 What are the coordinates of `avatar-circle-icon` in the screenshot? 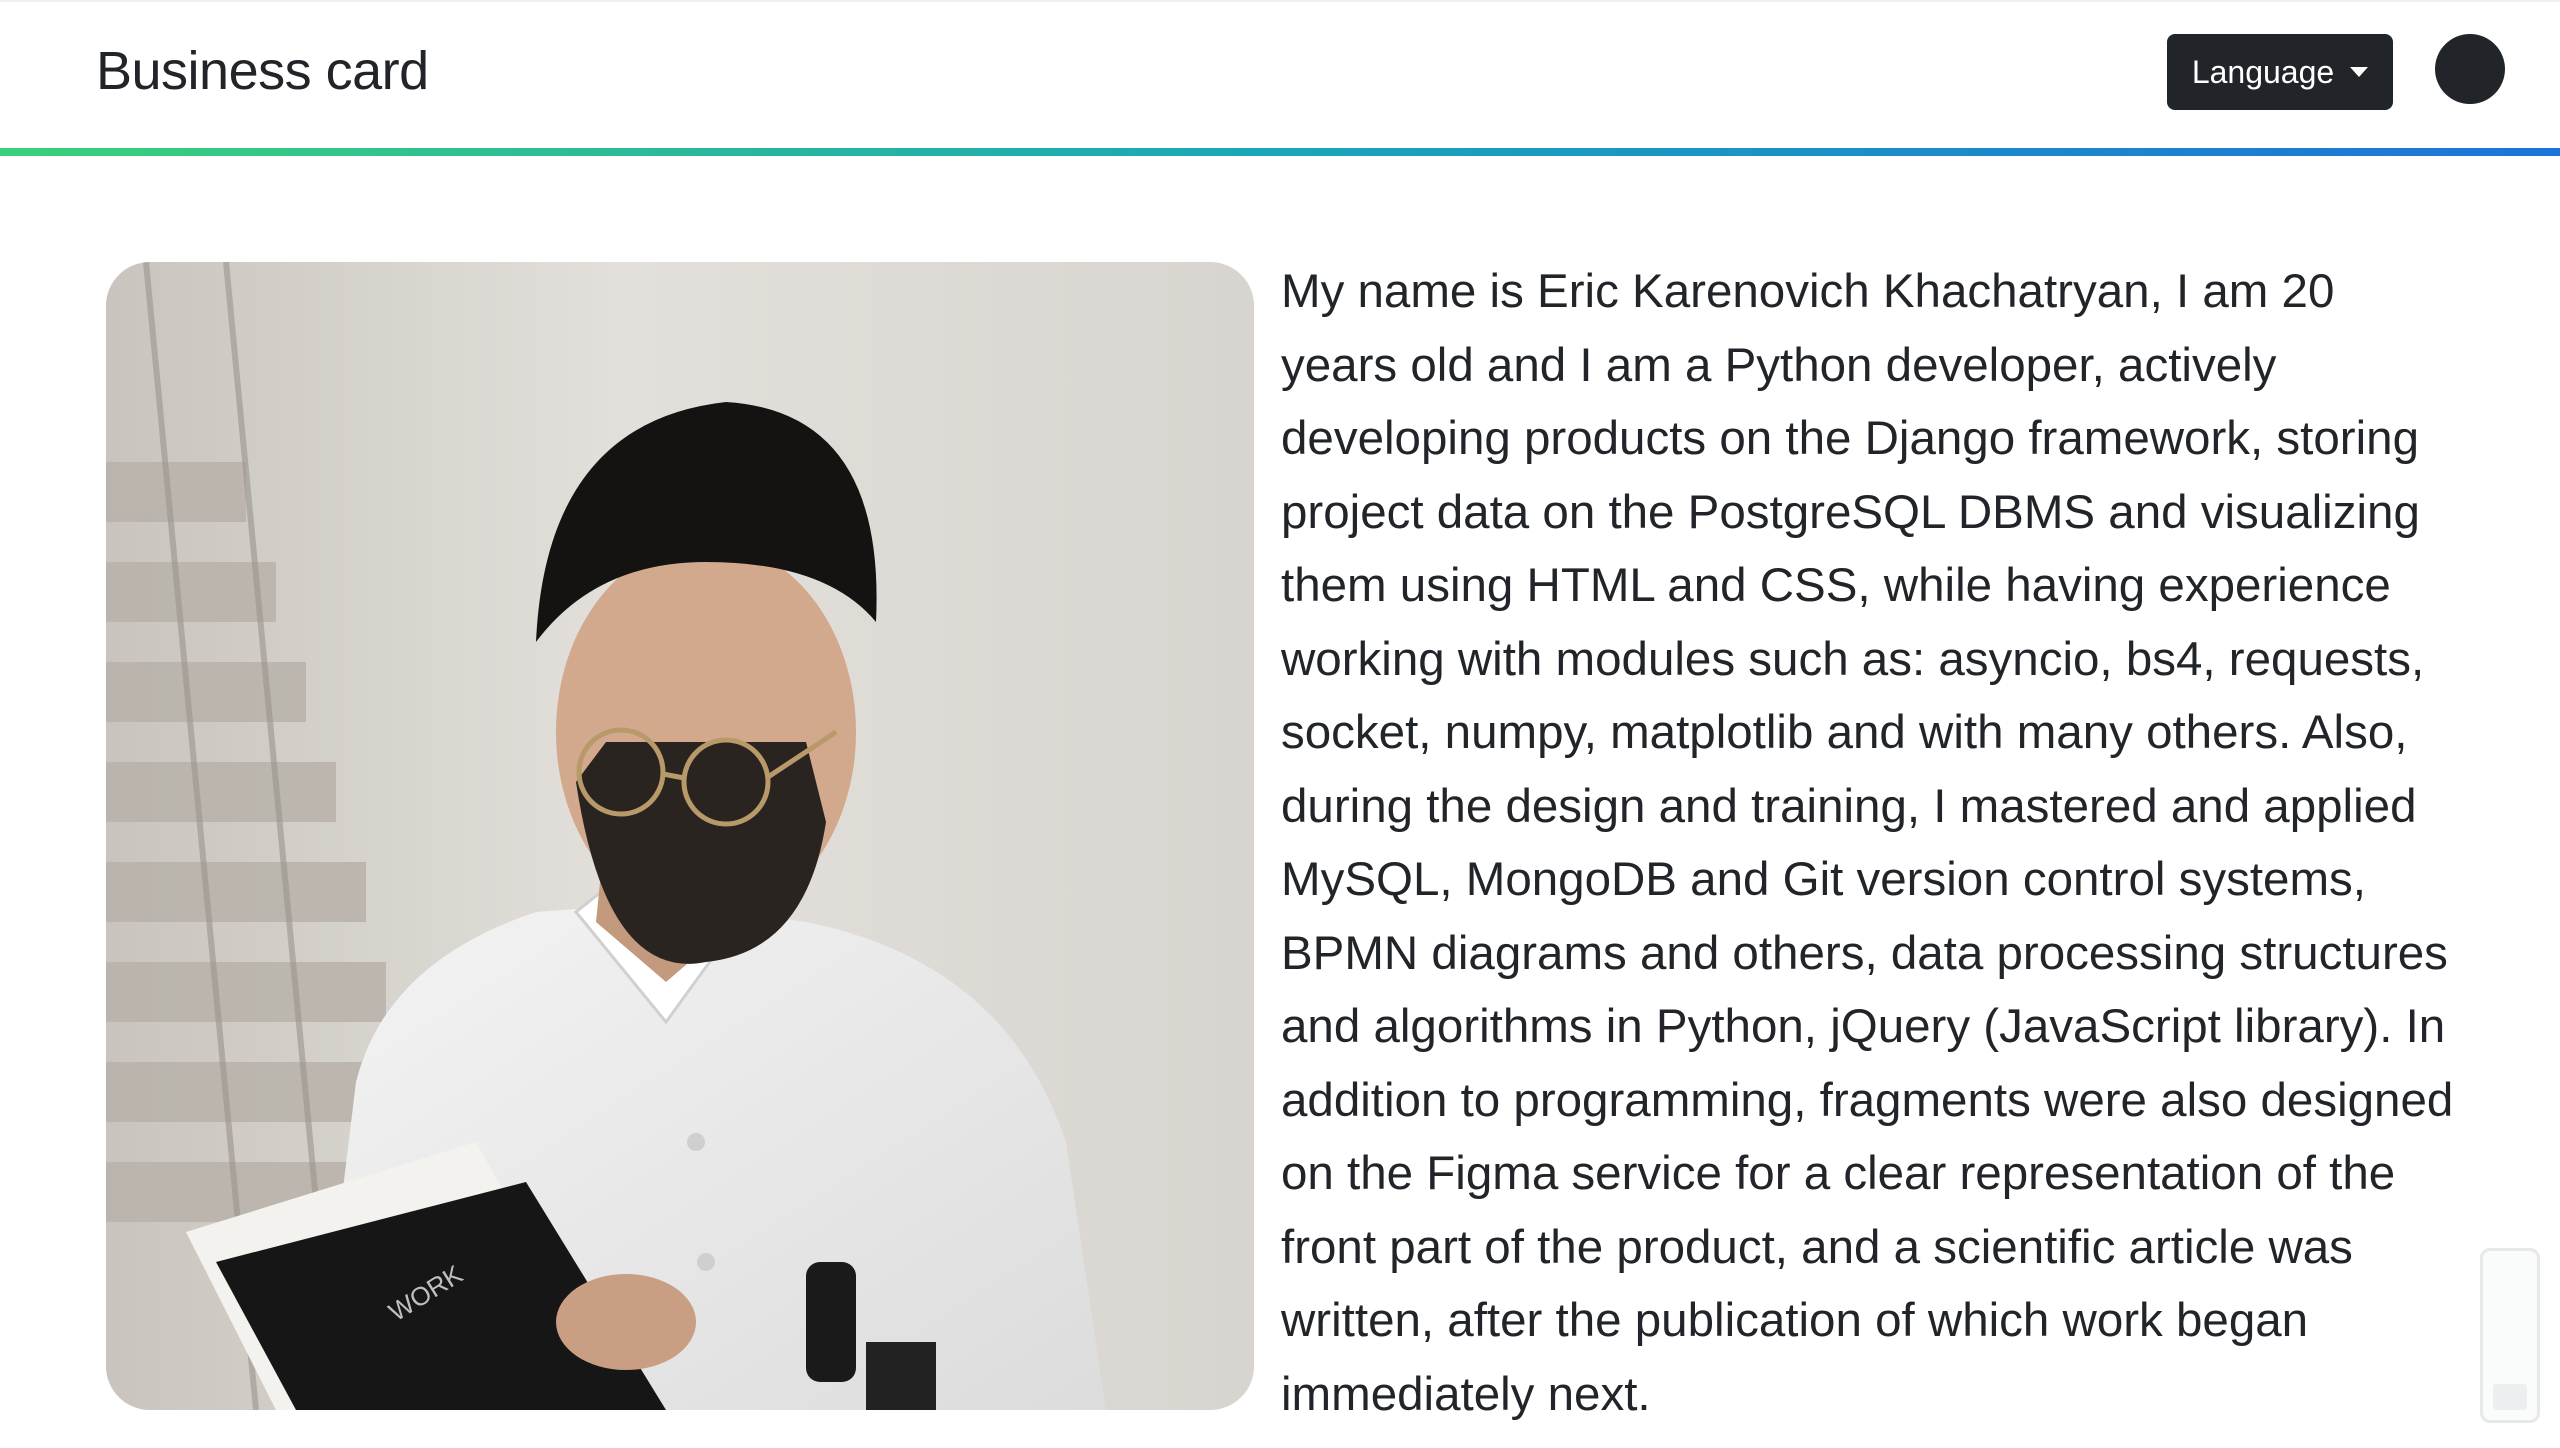 It's located at (2470, 69).